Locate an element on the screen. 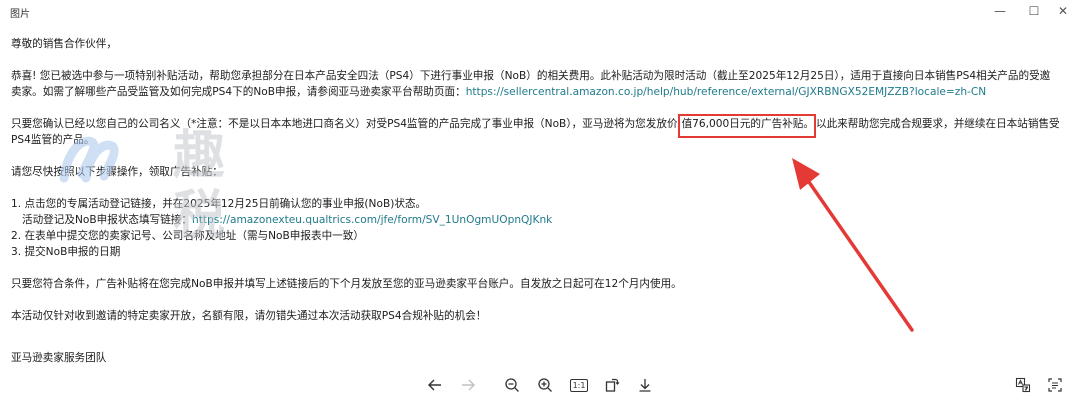 This screenshot has width=1080, height=406. zoom-out-icon is located at coordinates (512, 385).